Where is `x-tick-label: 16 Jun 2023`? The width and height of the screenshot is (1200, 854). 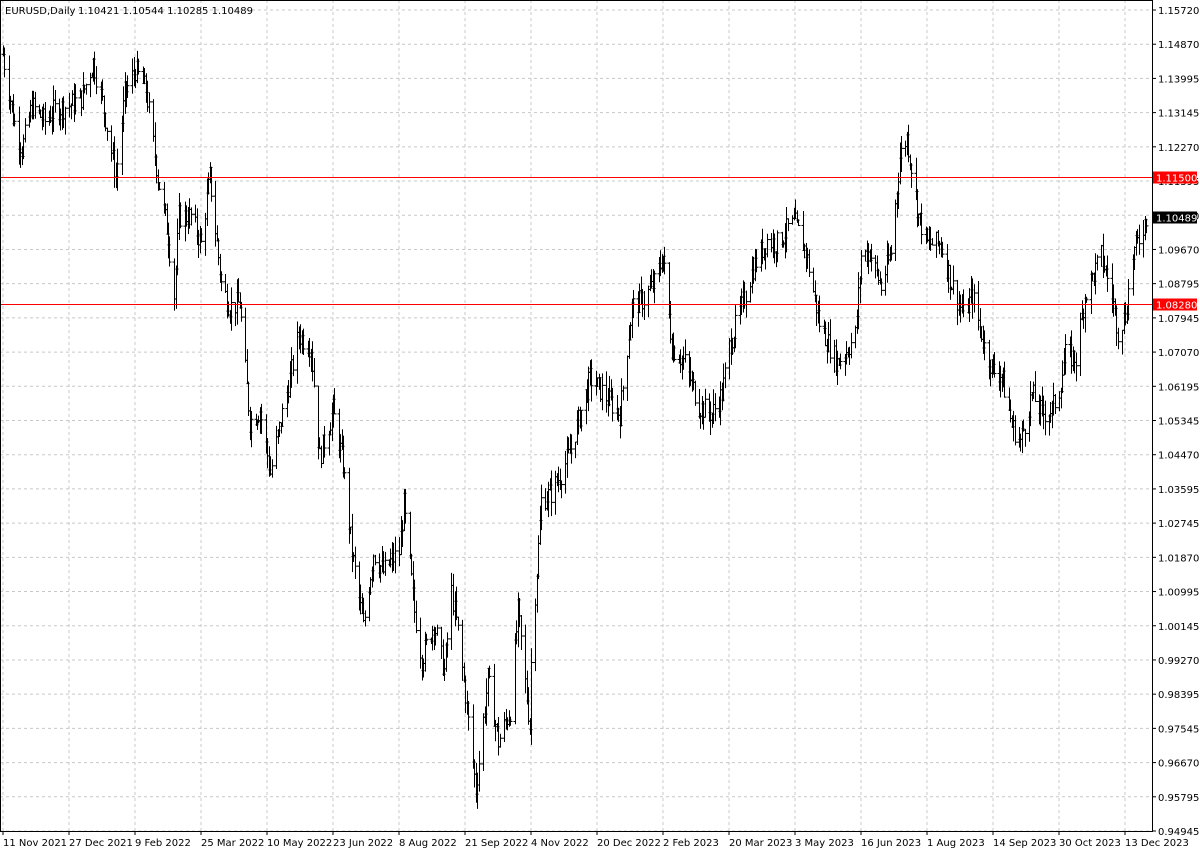
x-tick-label: 16 Jun 2023 is located at coordinates (891, 843).